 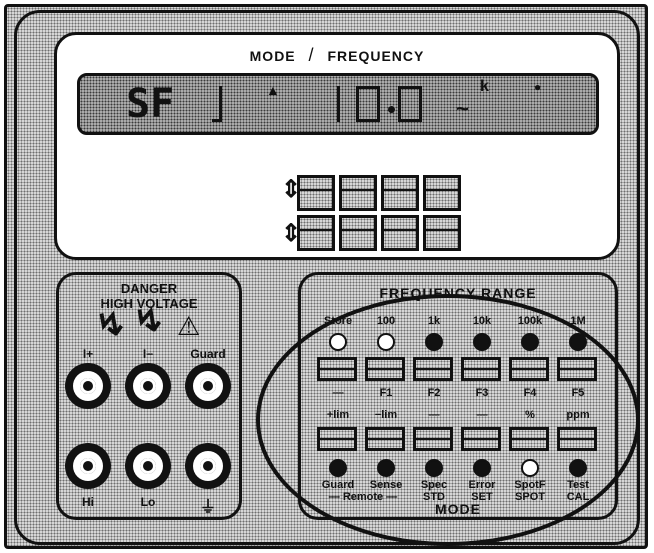 What do you see at coordinates (338, 393) in the screenshot?
I see `function-label-0: —` at bounding box center [338, 393].